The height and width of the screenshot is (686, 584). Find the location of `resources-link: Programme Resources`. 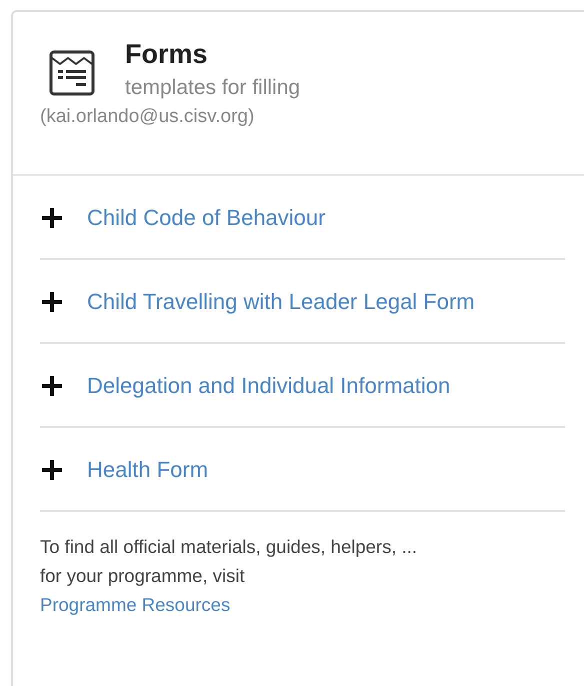

resources-link: Programme Resources is located at coordinates (135, 604).